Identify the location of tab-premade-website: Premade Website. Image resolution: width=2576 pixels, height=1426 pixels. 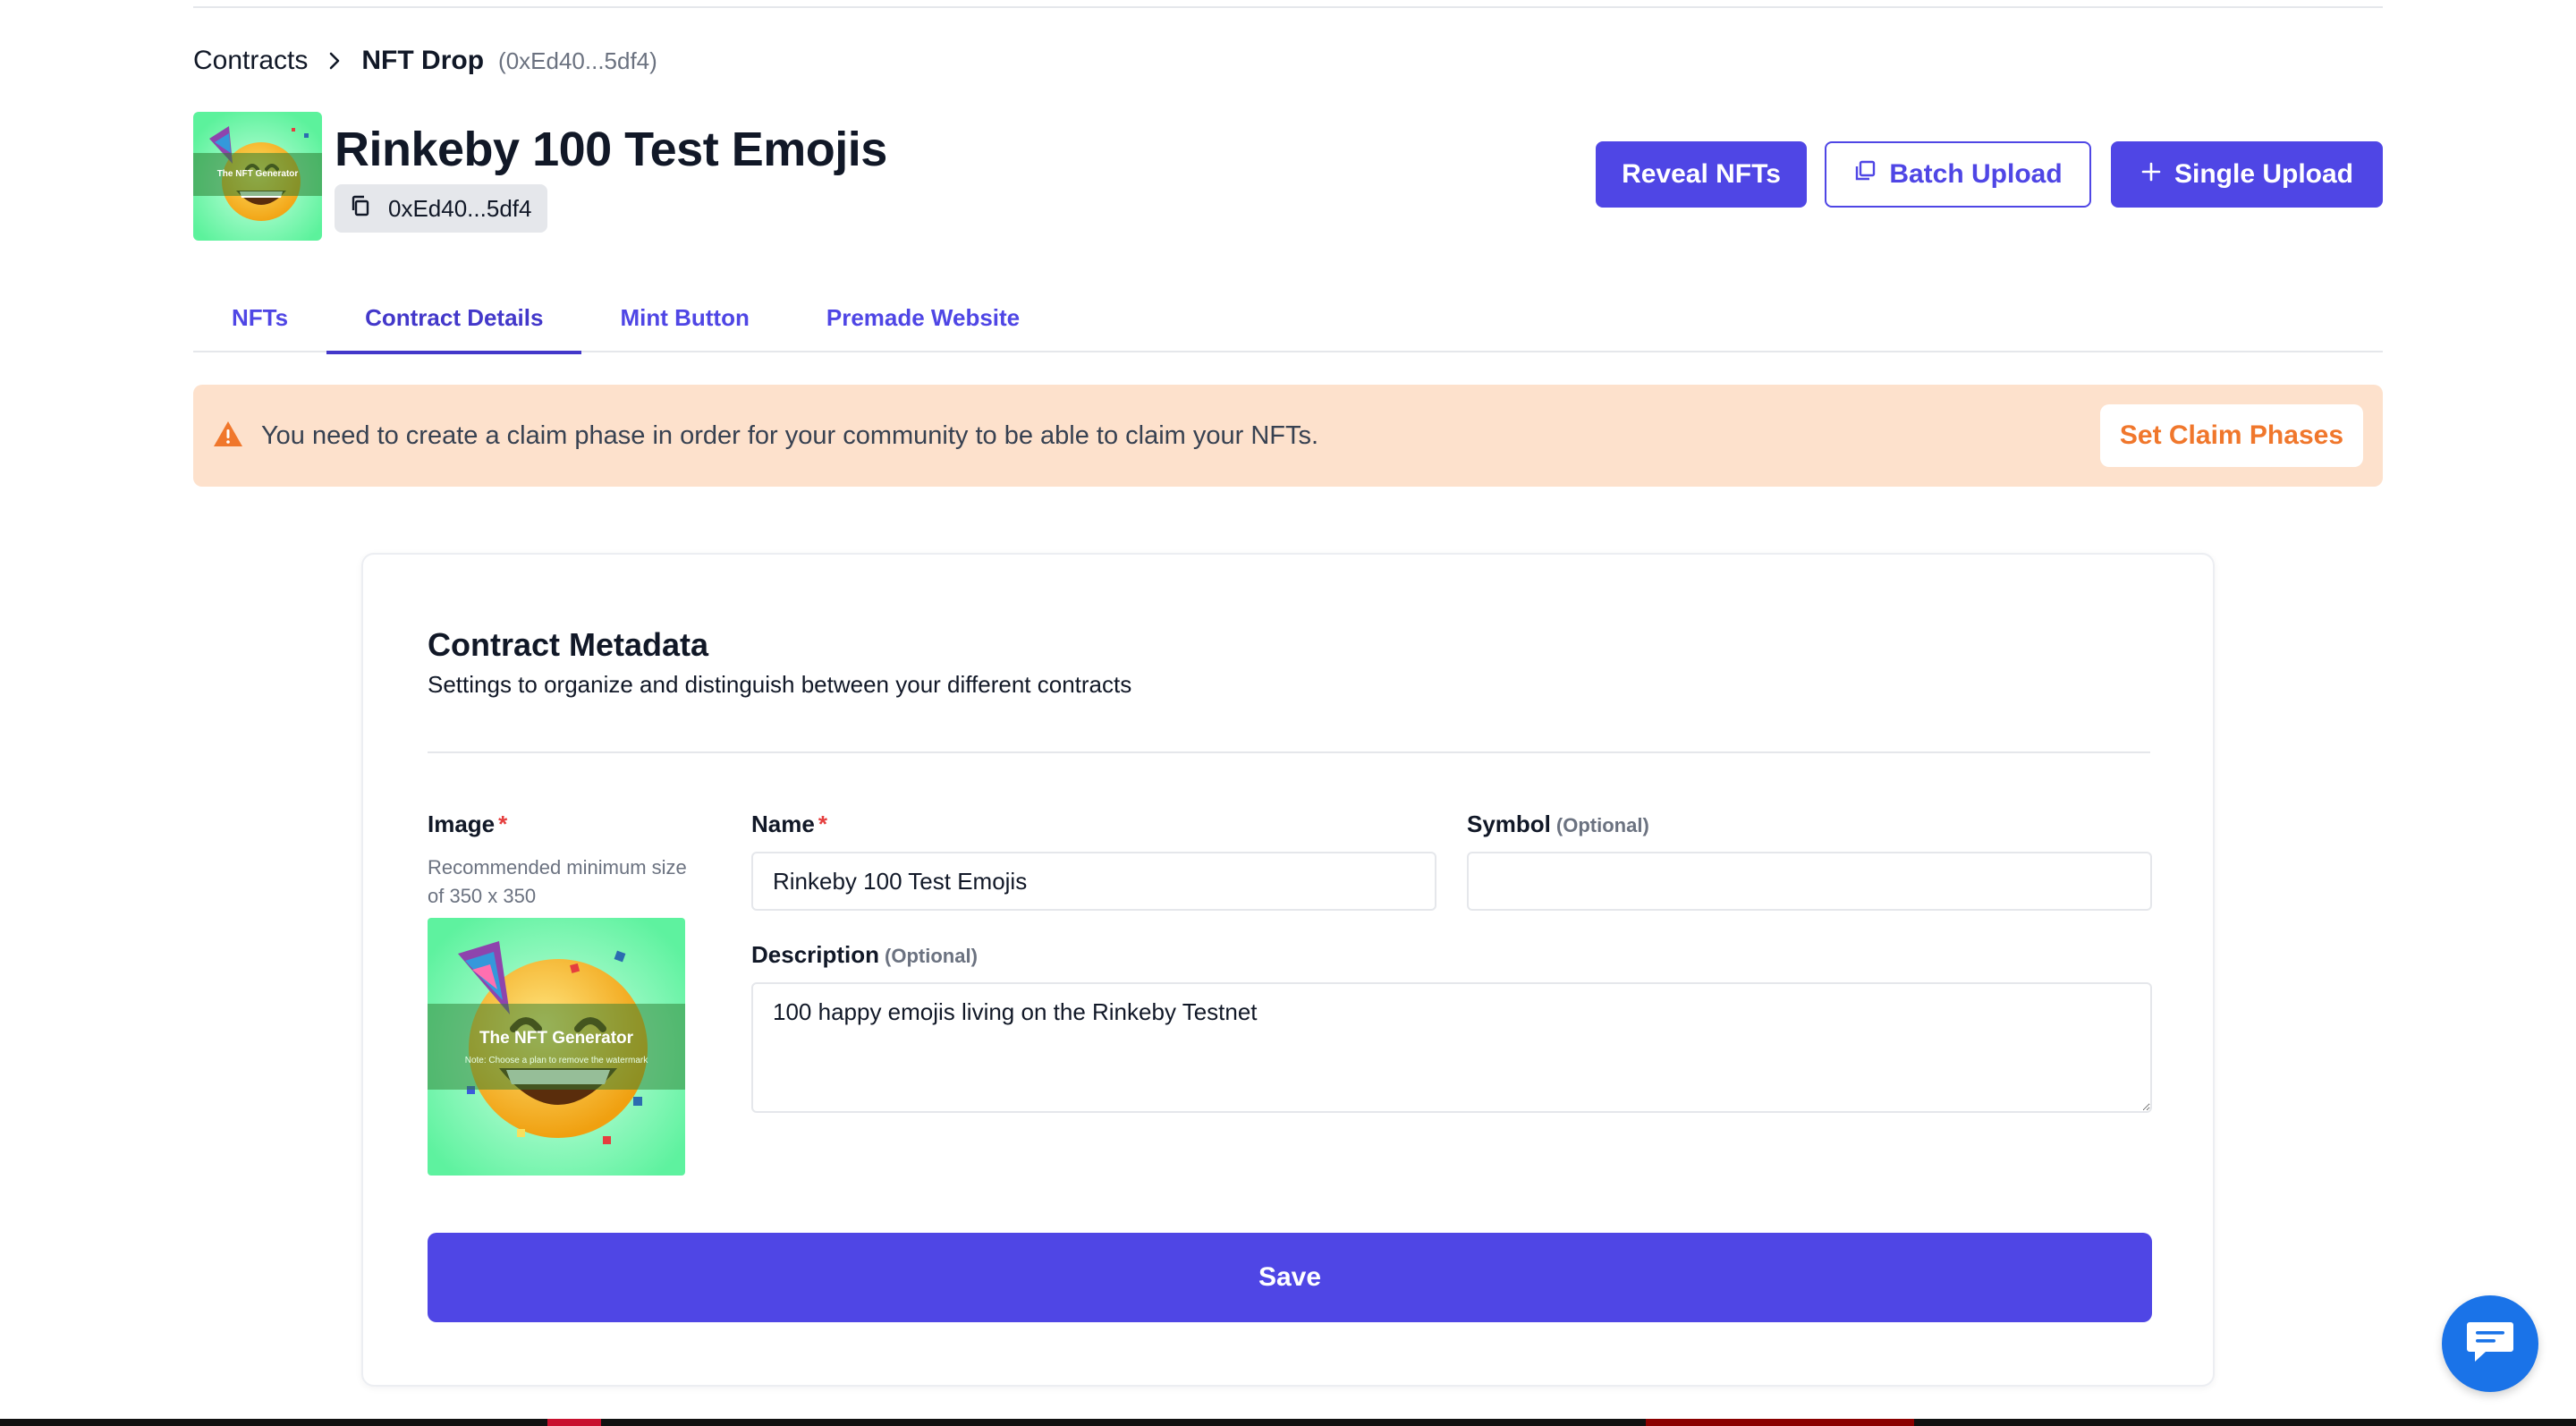
(923, 318).